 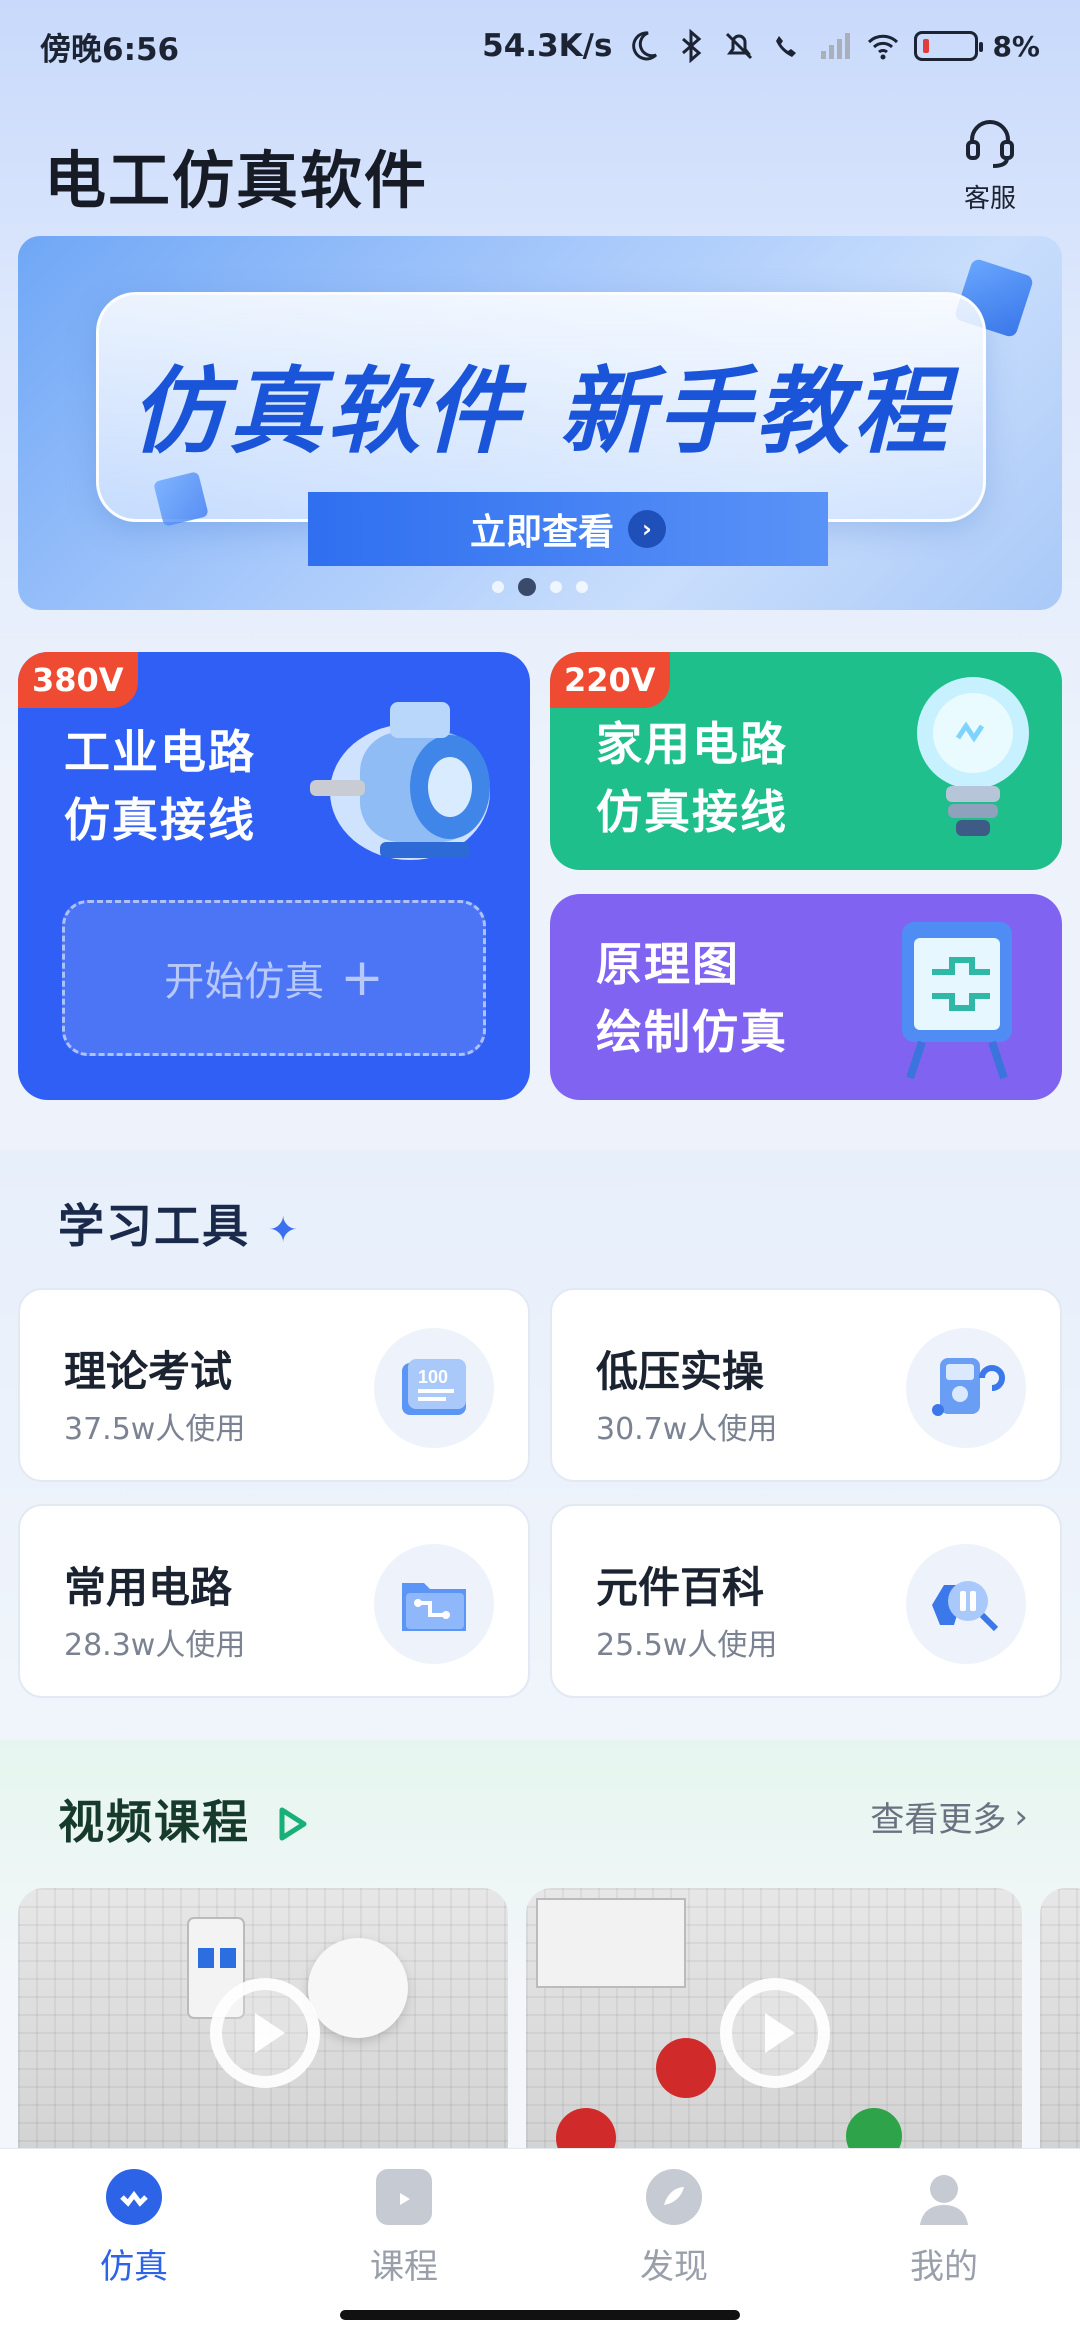 I want to click on battery-level: 8%, so click(x=1016, y=46).